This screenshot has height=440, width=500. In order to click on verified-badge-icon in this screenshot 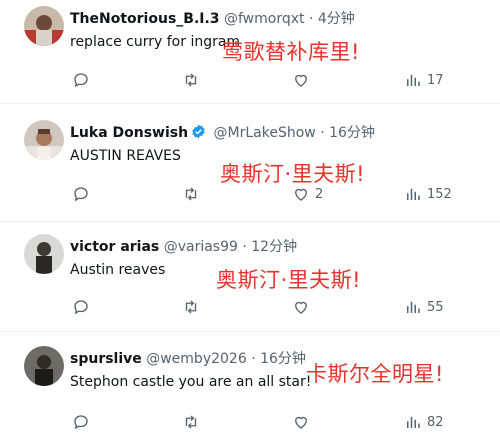, I will do `click(198, 131)`.